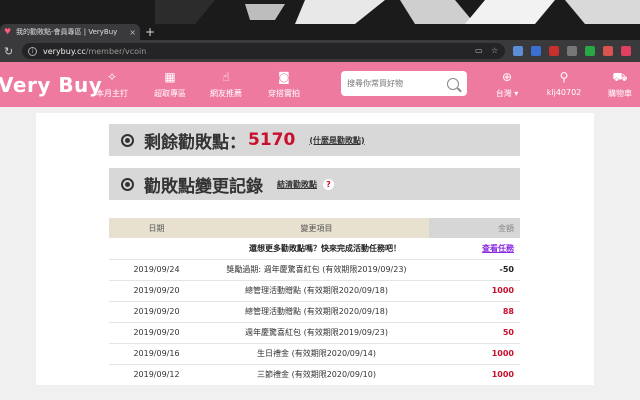 The width and height of the screenshot is (640, 400). What do you see at coordinates (32, 51) in the screenshot?
I see `site-info-icon: i` at bounding box center [32, 51].